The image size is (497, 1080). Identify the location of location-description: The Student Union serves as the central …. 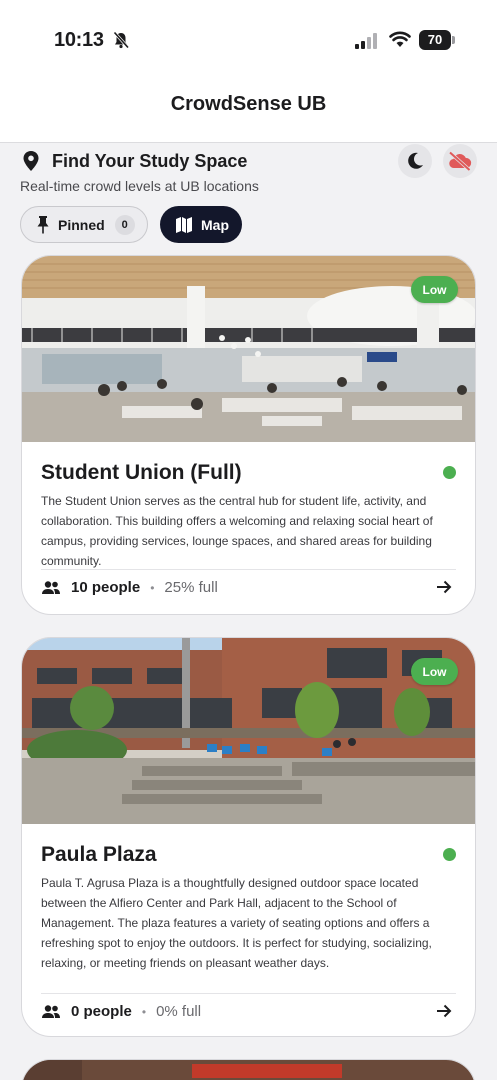
(237, 531).